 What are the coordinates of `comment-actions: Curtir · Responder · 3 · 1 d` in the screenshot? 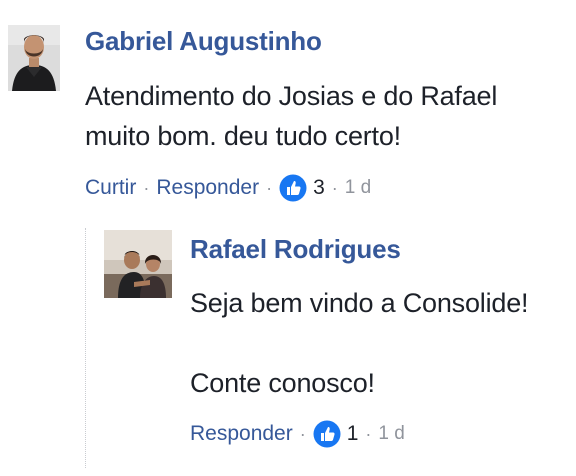 It's located at (228, 188).